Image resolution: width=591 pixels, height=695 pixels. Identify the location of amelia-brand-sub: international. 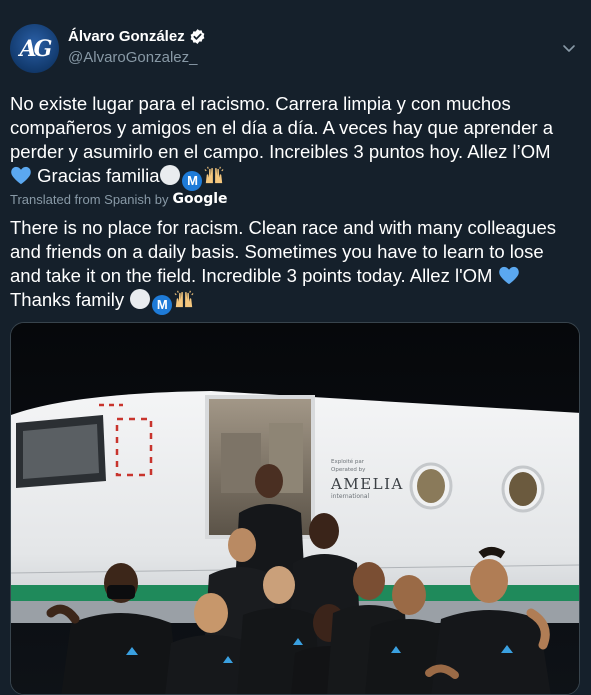
(350, 496).